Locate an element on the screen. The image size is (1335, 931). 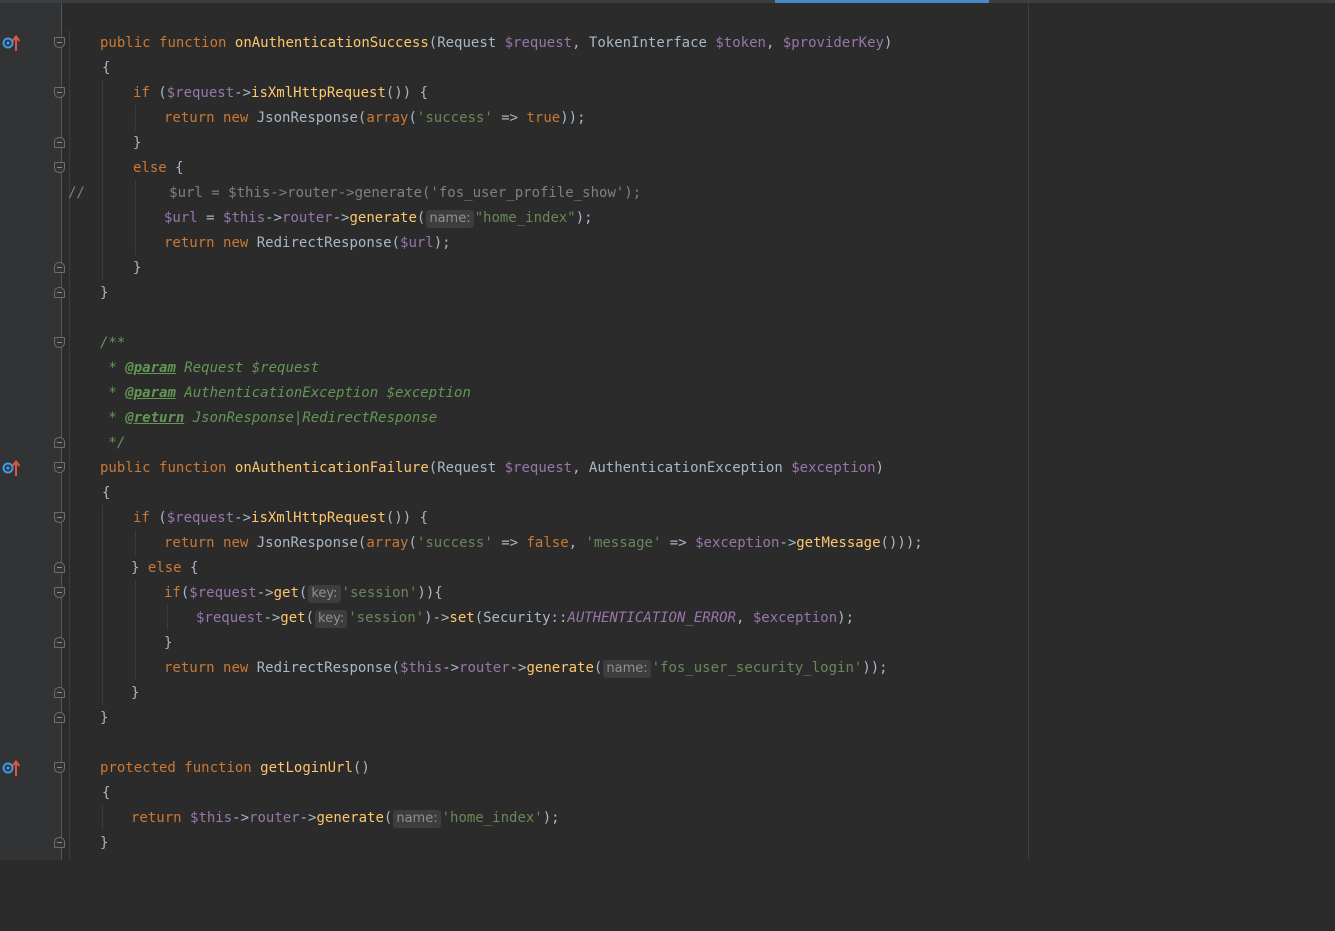
right-margin-guide is located at coordinates (1028, 431).